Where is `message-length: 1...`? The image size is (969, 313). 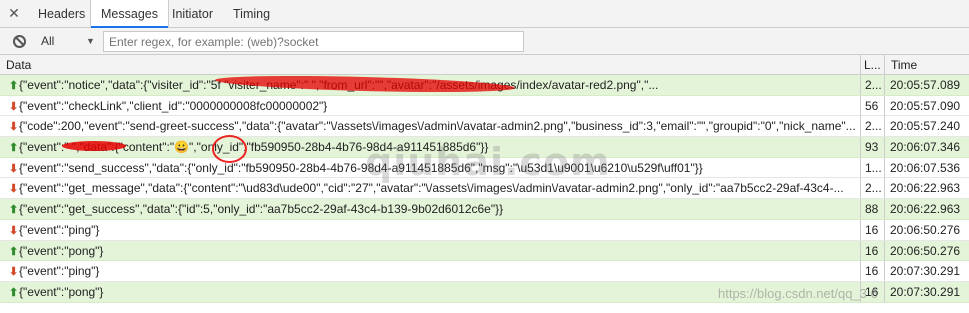
message-length: 1... is located at coordinates (872, 167).